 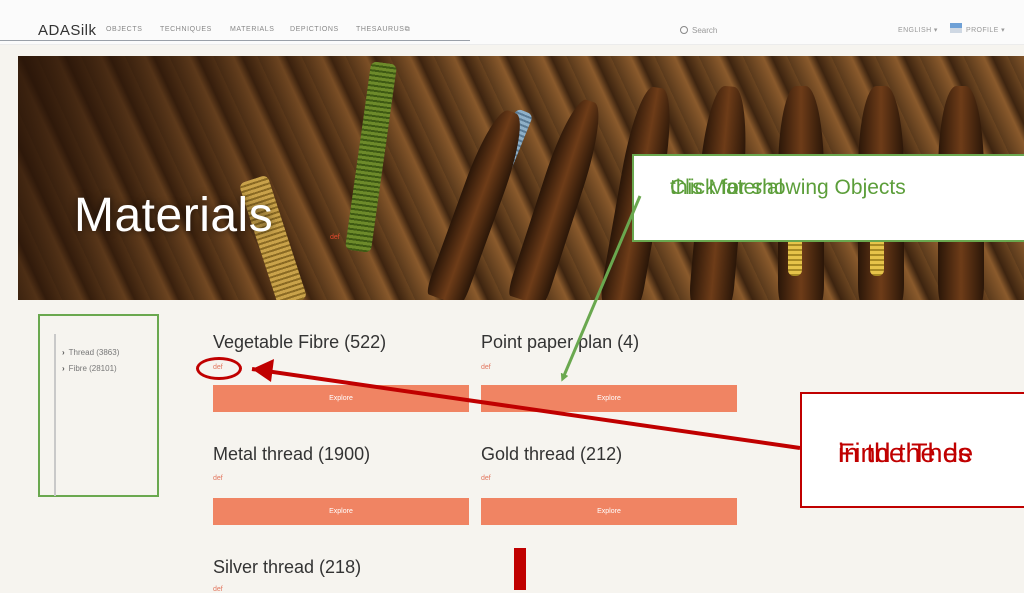 I want to click on red-arrowhead, so click(x=263, y=370).